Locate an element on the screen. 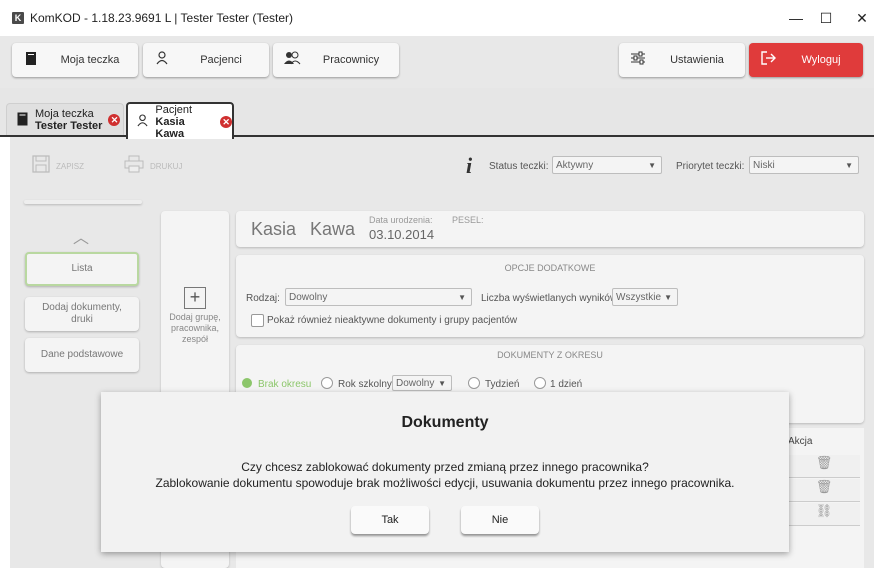  inactive-checkbox is located at coordinates (257, 320).